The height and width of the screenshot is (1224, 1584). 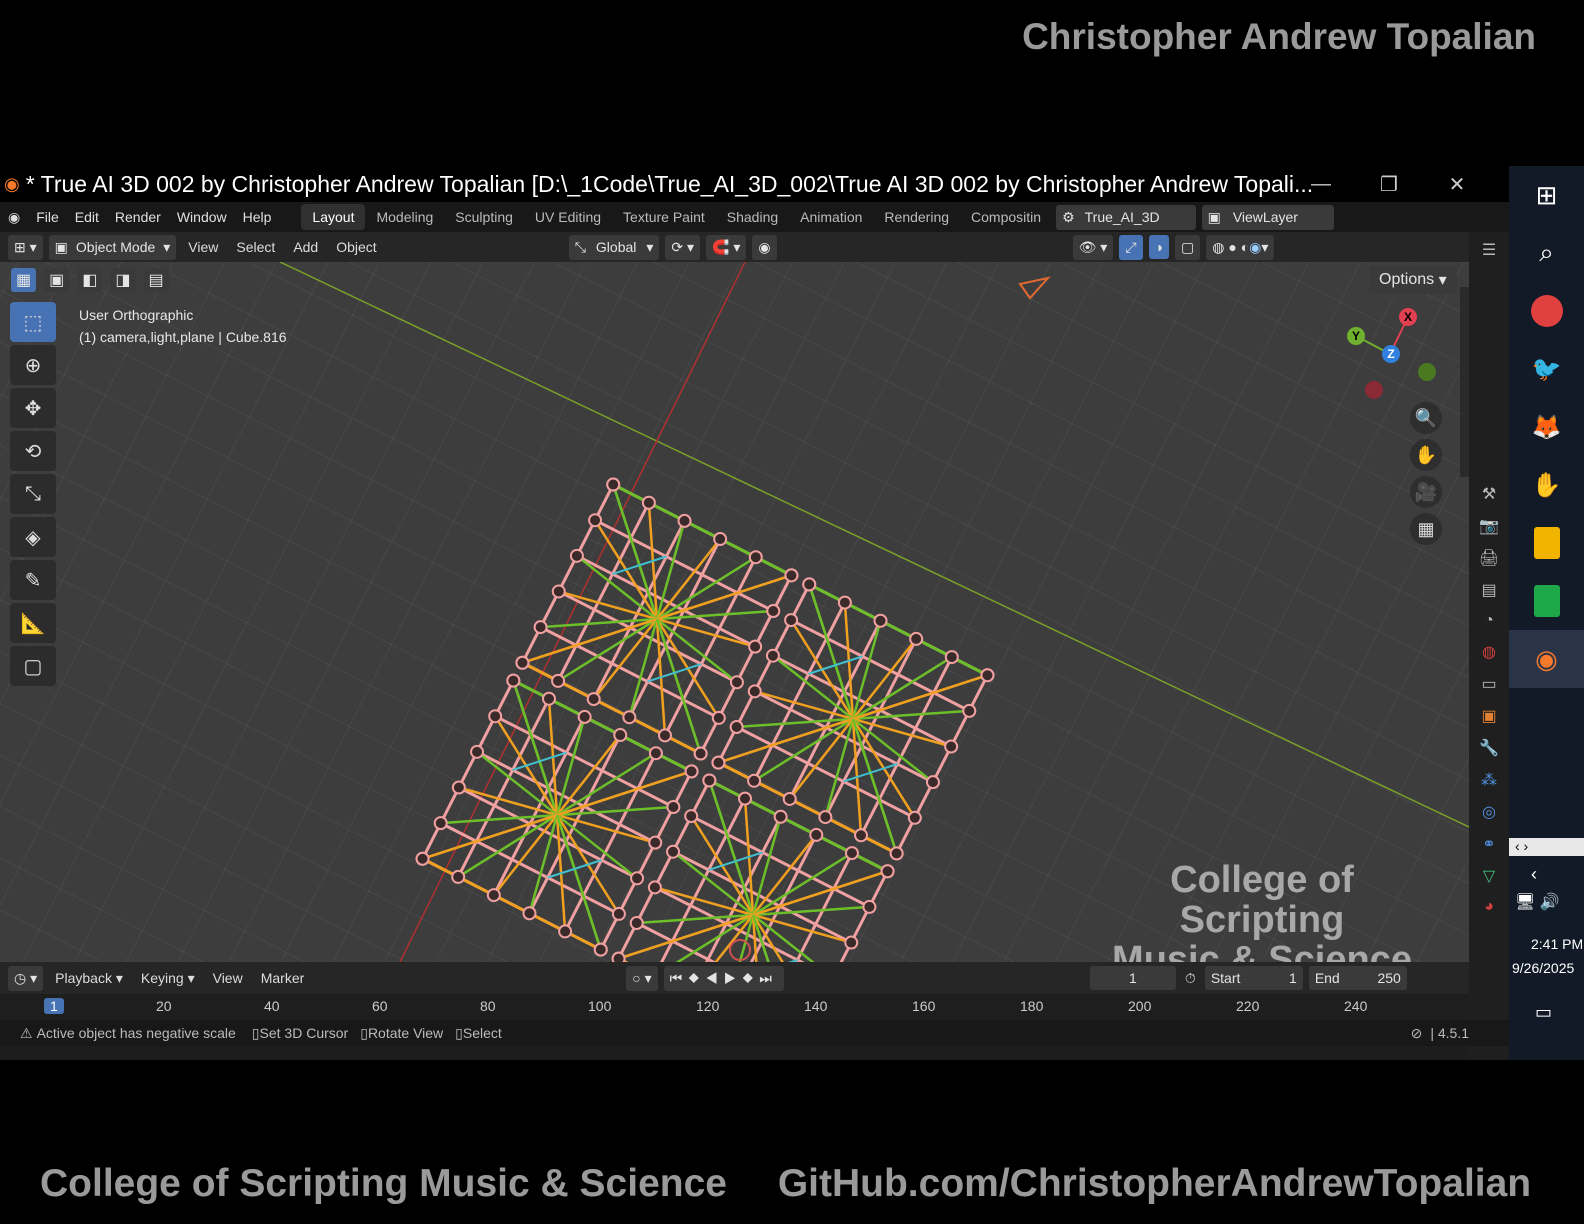 What do you see at coordinates (168, 978) in the screenshot?
I see `timeline-keying-menu: Keying ▾` at bounding box center [168, 978].